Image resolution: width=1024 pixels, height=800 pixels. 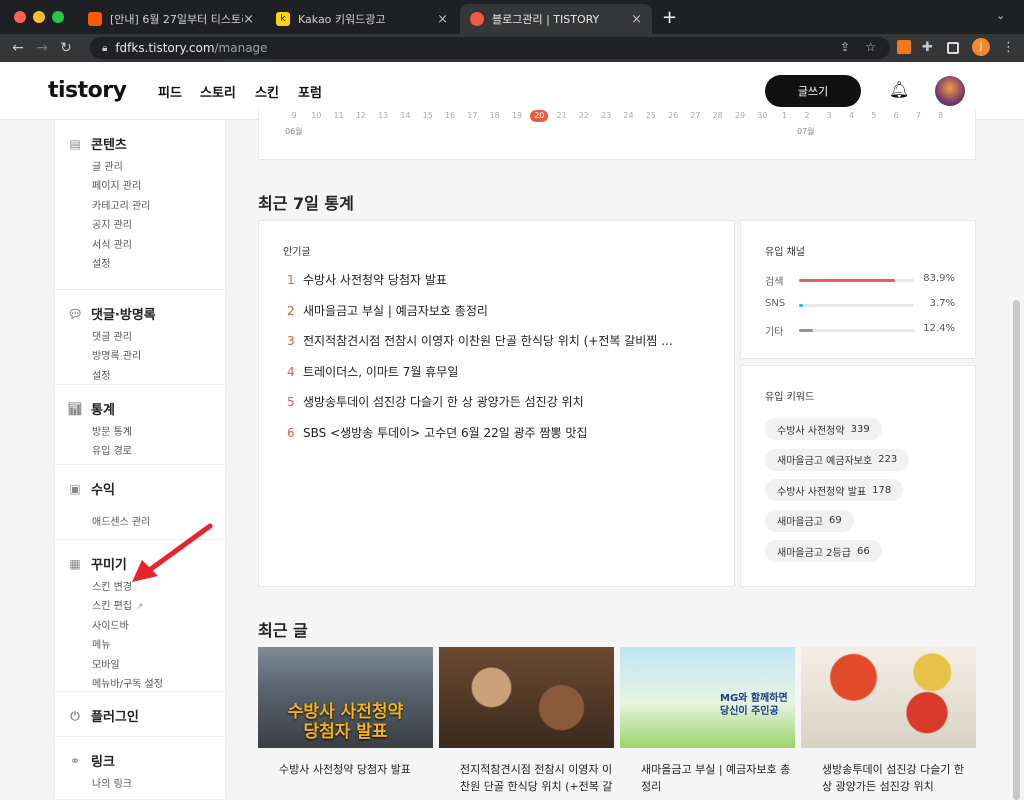 What do you see at coordinates (127, 682) in the screenshot?
I see `sidebar-item: 메뉴바/구독 설정` at bounding box center [127, 682].